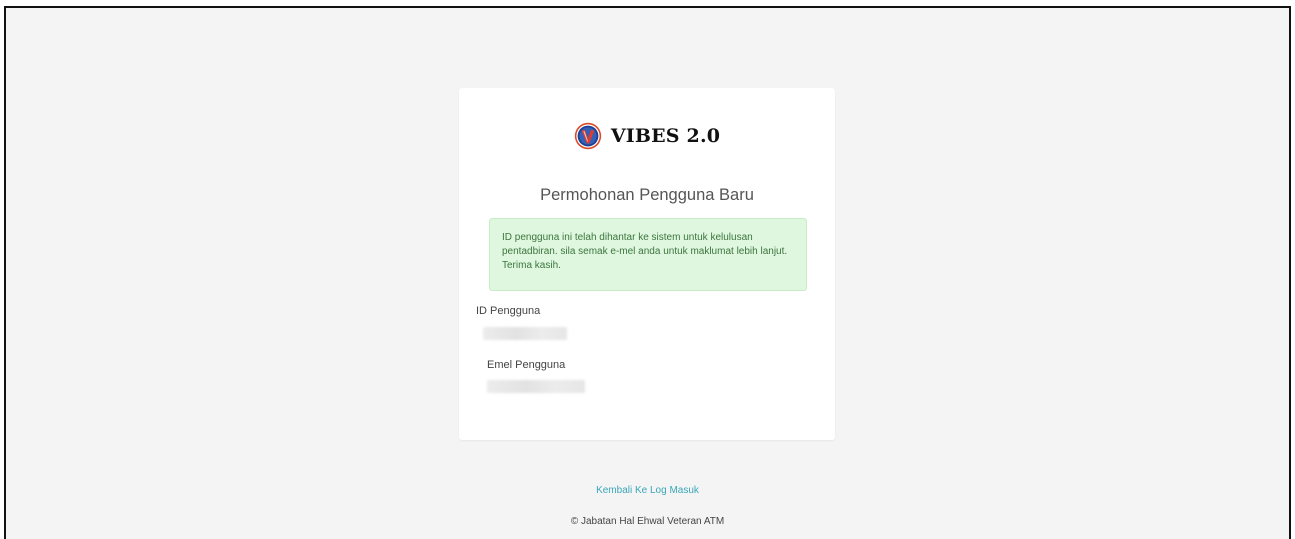 Image resolution: width=1295 pixels, height=539 pixels. What do you see at coordinates (665, 136) in the screenshot?
I see `app-name: VIBES 2.0` at bounding box center [665, 136].